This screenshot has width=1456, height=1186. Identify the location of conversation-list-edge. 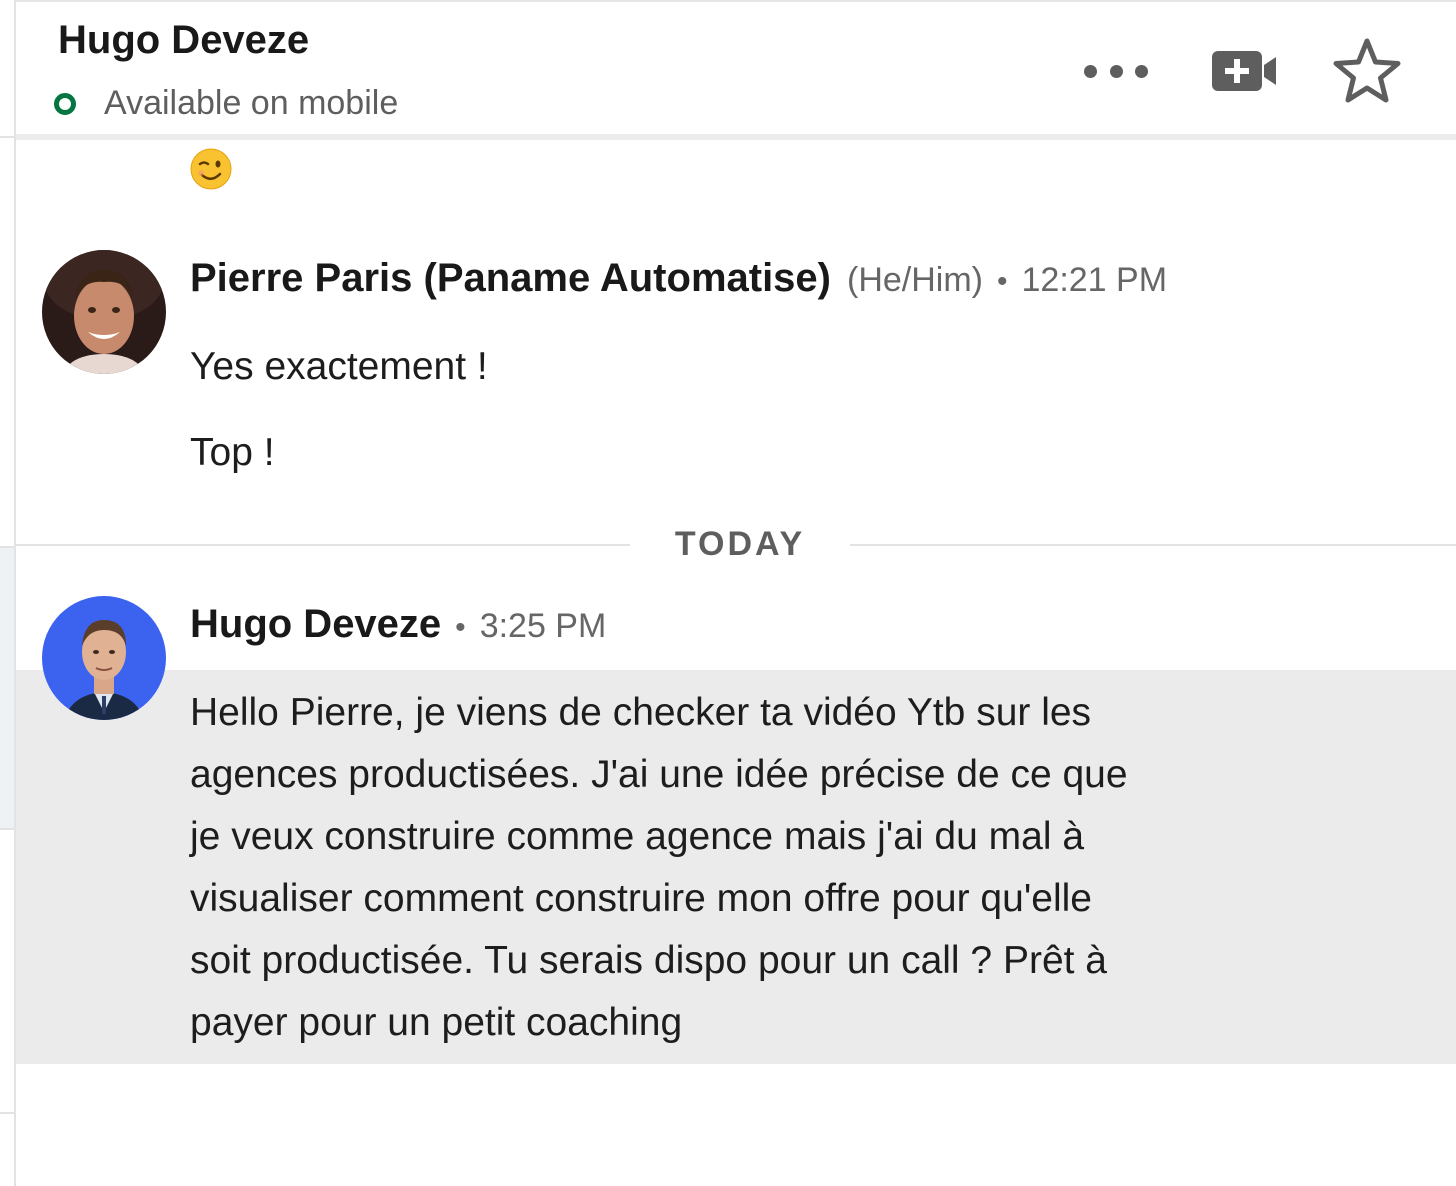
(8, 593).